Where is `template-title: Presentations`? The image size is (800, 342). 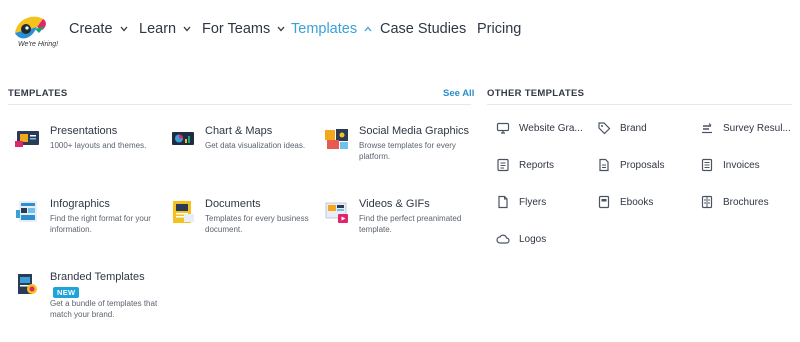
template-title: Presentations is located at coordinates (84, 131).